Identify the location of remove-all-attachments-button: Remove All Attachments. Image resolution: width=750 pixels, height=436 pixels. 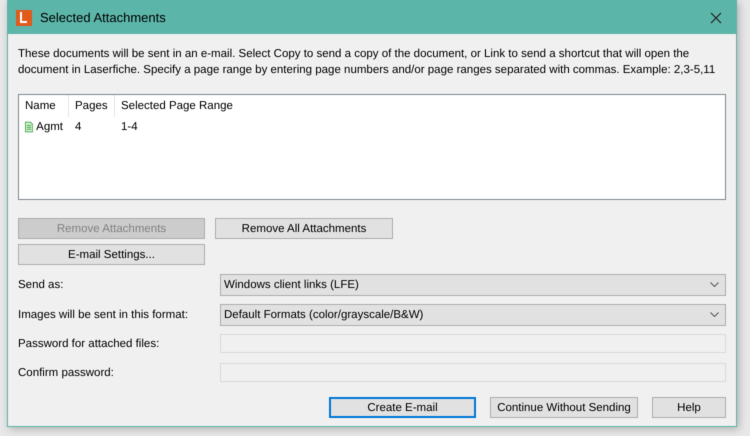
(304, 228).